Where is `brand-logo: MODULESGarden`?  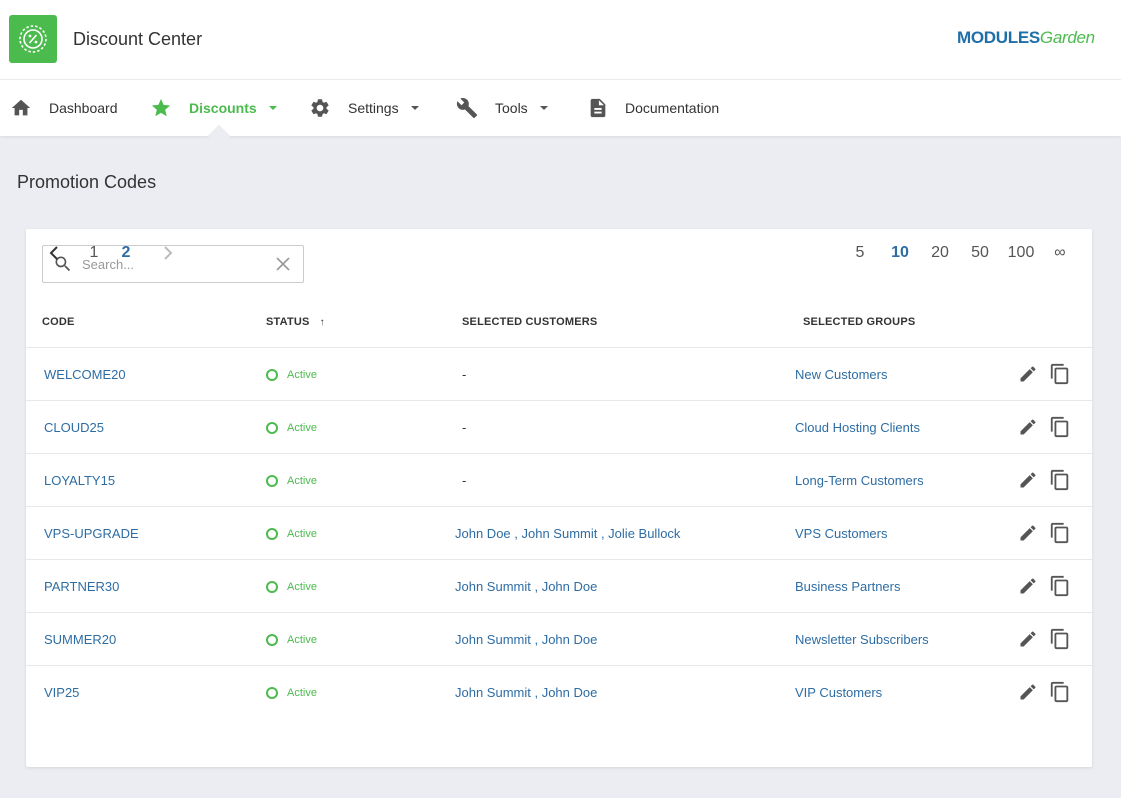 brand-logo: MODULESGarden is located at coordinates (1026, 38).